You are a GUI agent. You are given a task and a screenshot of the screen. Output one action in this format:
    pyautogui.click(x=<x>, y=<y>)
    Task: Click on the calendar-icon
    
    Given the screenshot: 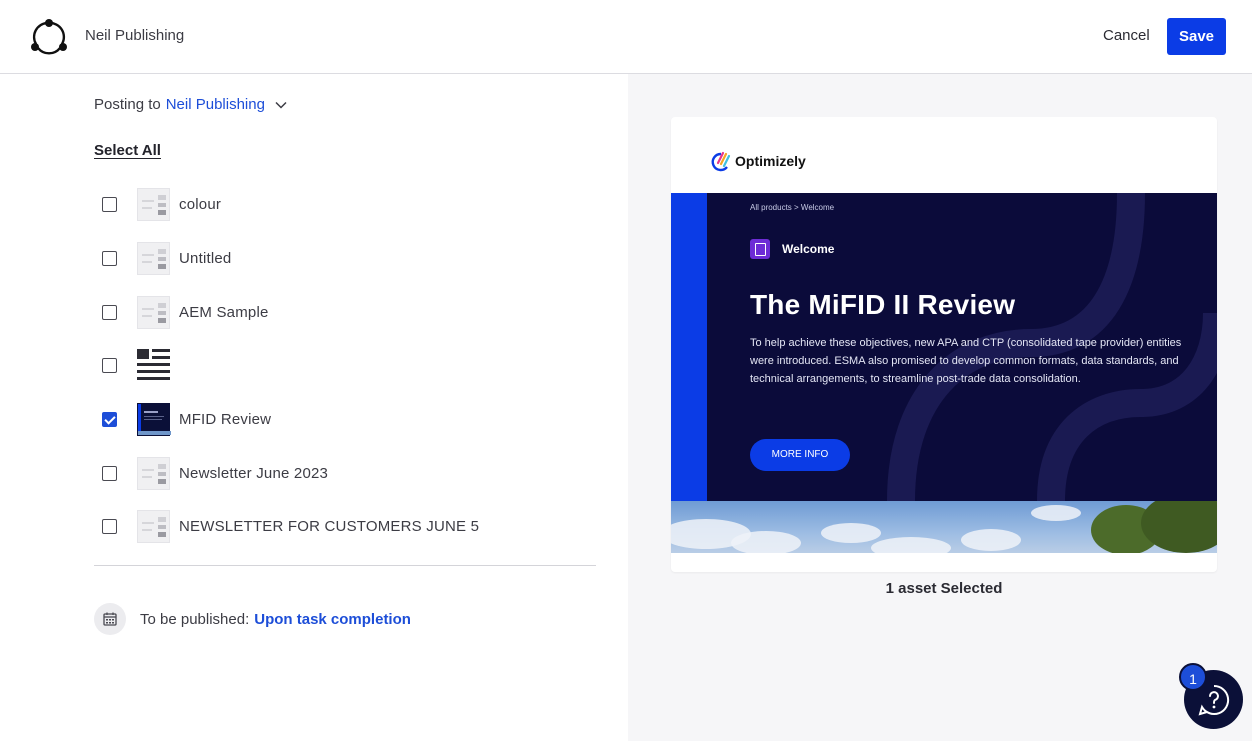 What is the action you would take?
    pyautogui.click(x=110, y=619)
    